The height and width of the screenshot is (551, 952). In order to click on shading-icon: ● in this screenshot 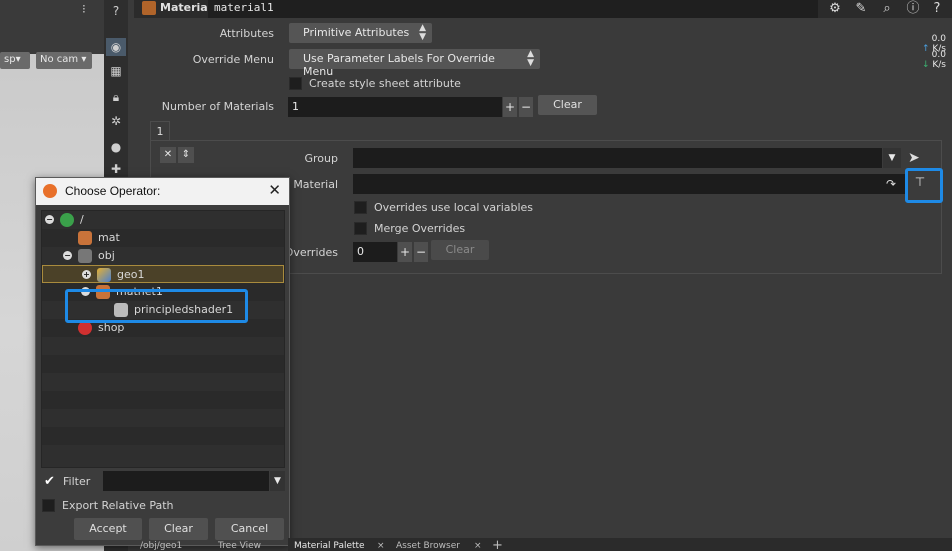, I will do `click(116, 147)`.